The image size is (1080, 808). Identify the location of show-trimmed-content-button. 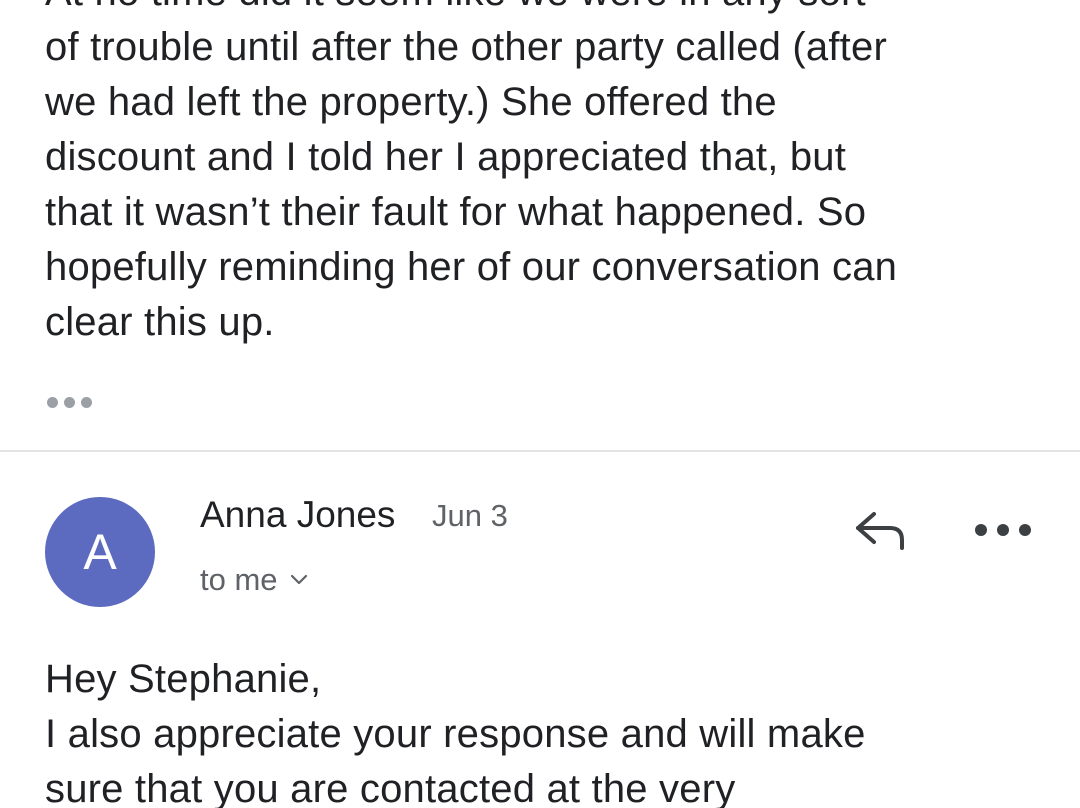
(72, 402).